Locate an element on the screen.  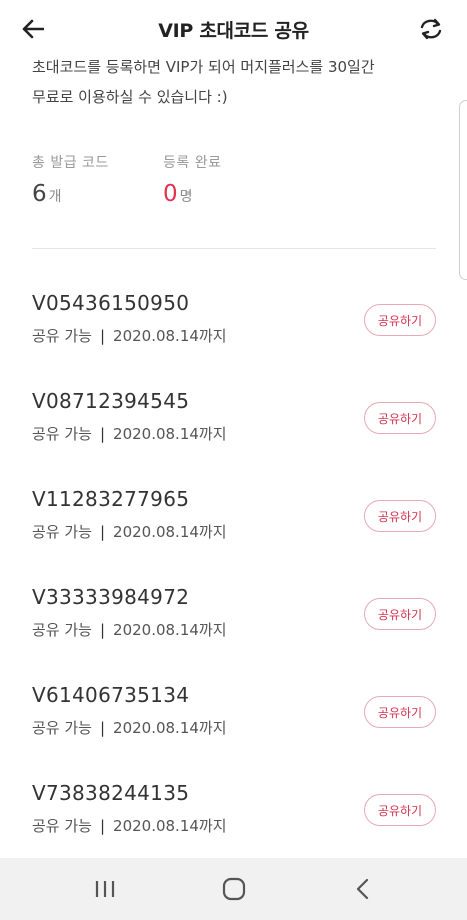
back-button is located at coordinates (33, 29).